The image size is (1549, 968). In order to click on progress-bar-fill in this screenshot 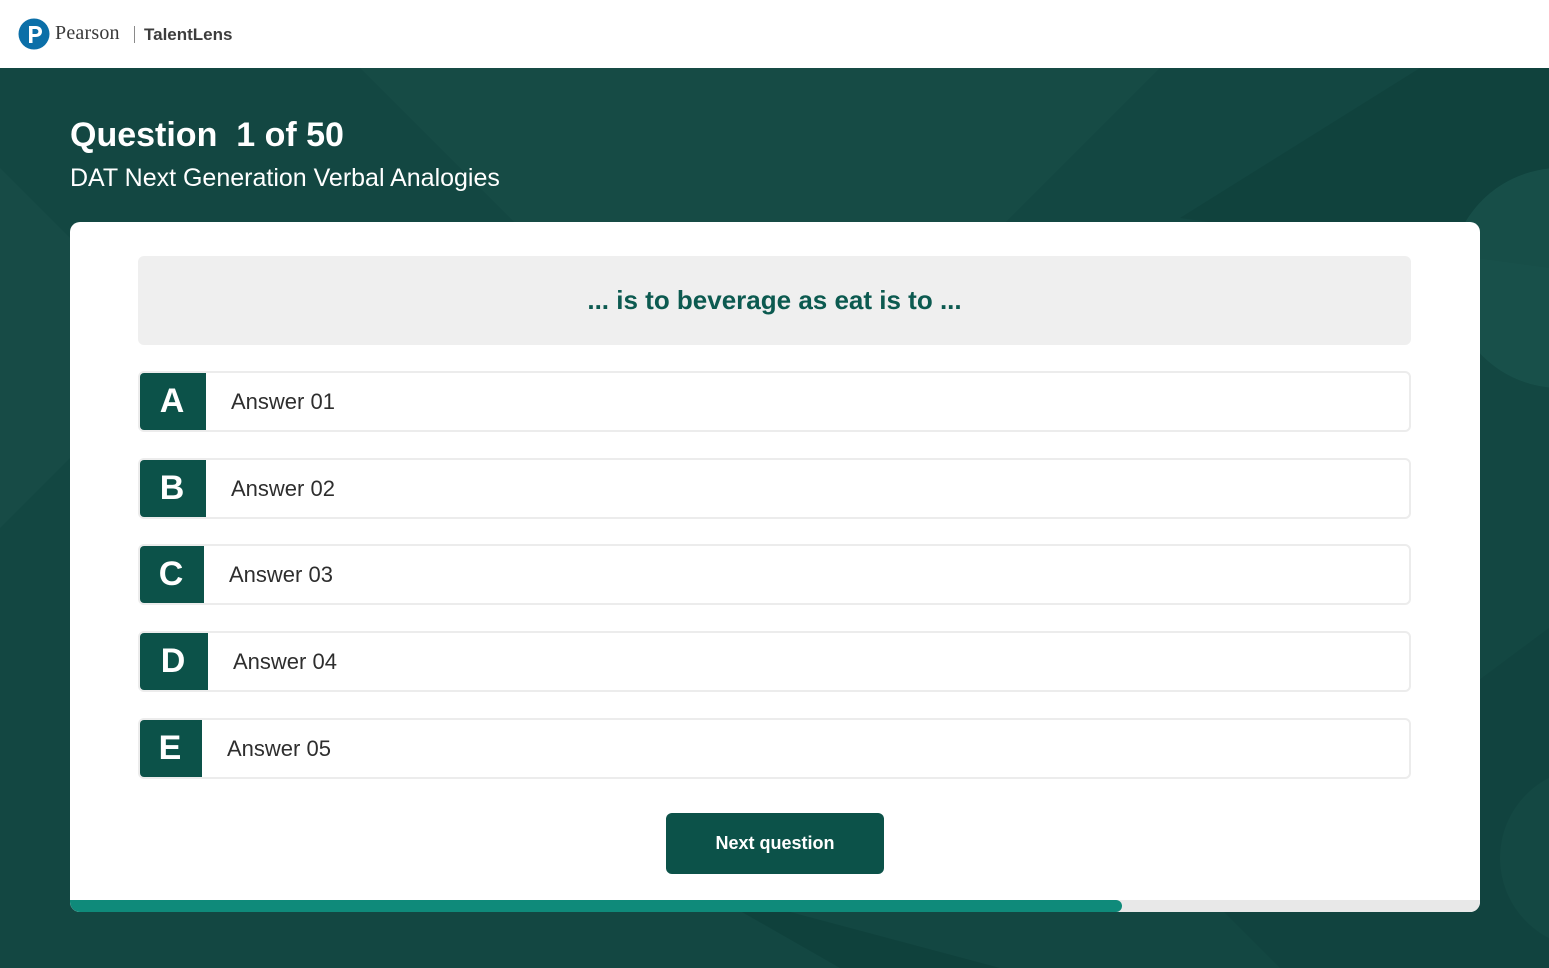, I will do `click(596, 906)`.